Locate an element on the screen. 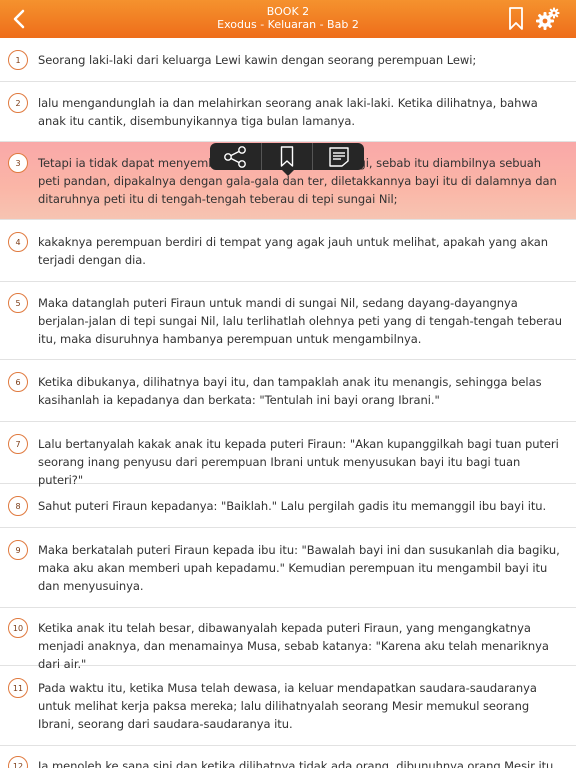 The height and width of the screenshot is (768, 576). settings-button is located at coordinates (548, 19).